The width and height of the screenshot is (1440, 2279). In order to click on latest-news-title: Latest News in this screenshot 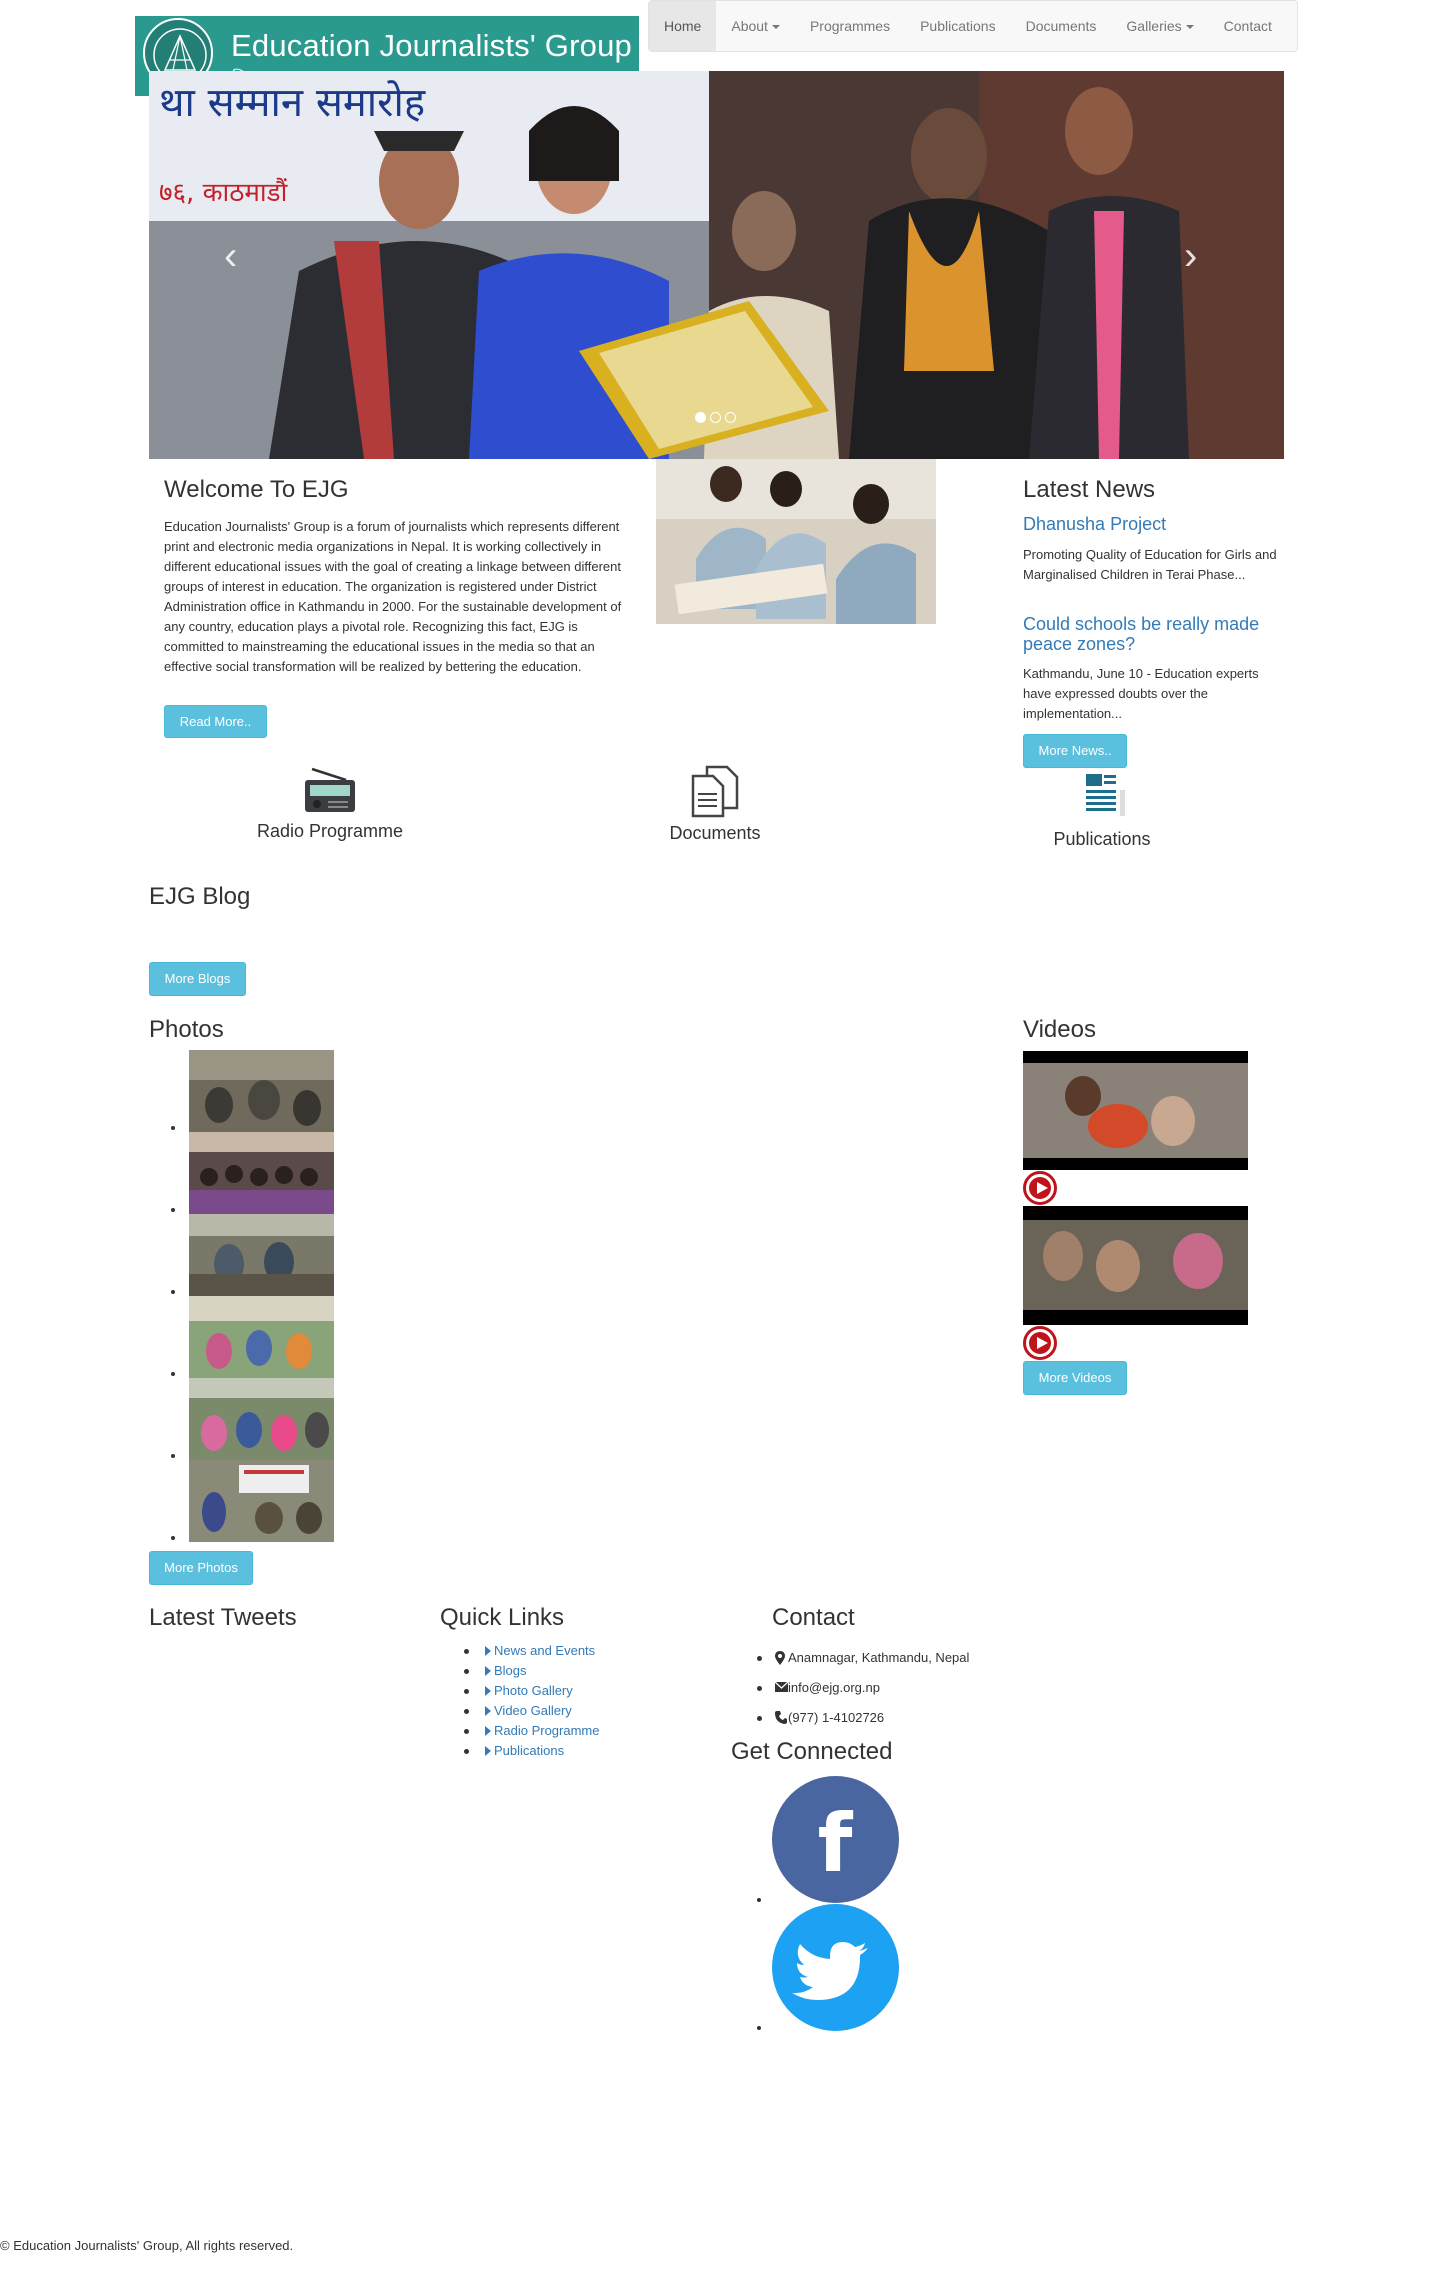, I will do `click(1089, 489)`.